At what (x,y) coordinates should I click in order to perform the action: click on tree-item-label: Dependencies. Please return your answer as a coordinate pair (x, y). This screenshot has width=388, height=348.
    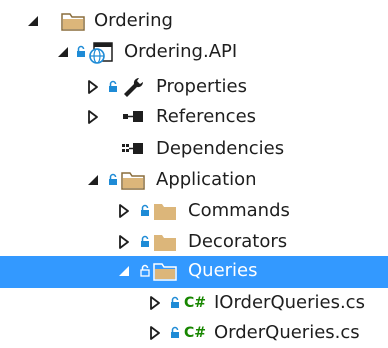
    Looking at the image, I should click on (220, 148).